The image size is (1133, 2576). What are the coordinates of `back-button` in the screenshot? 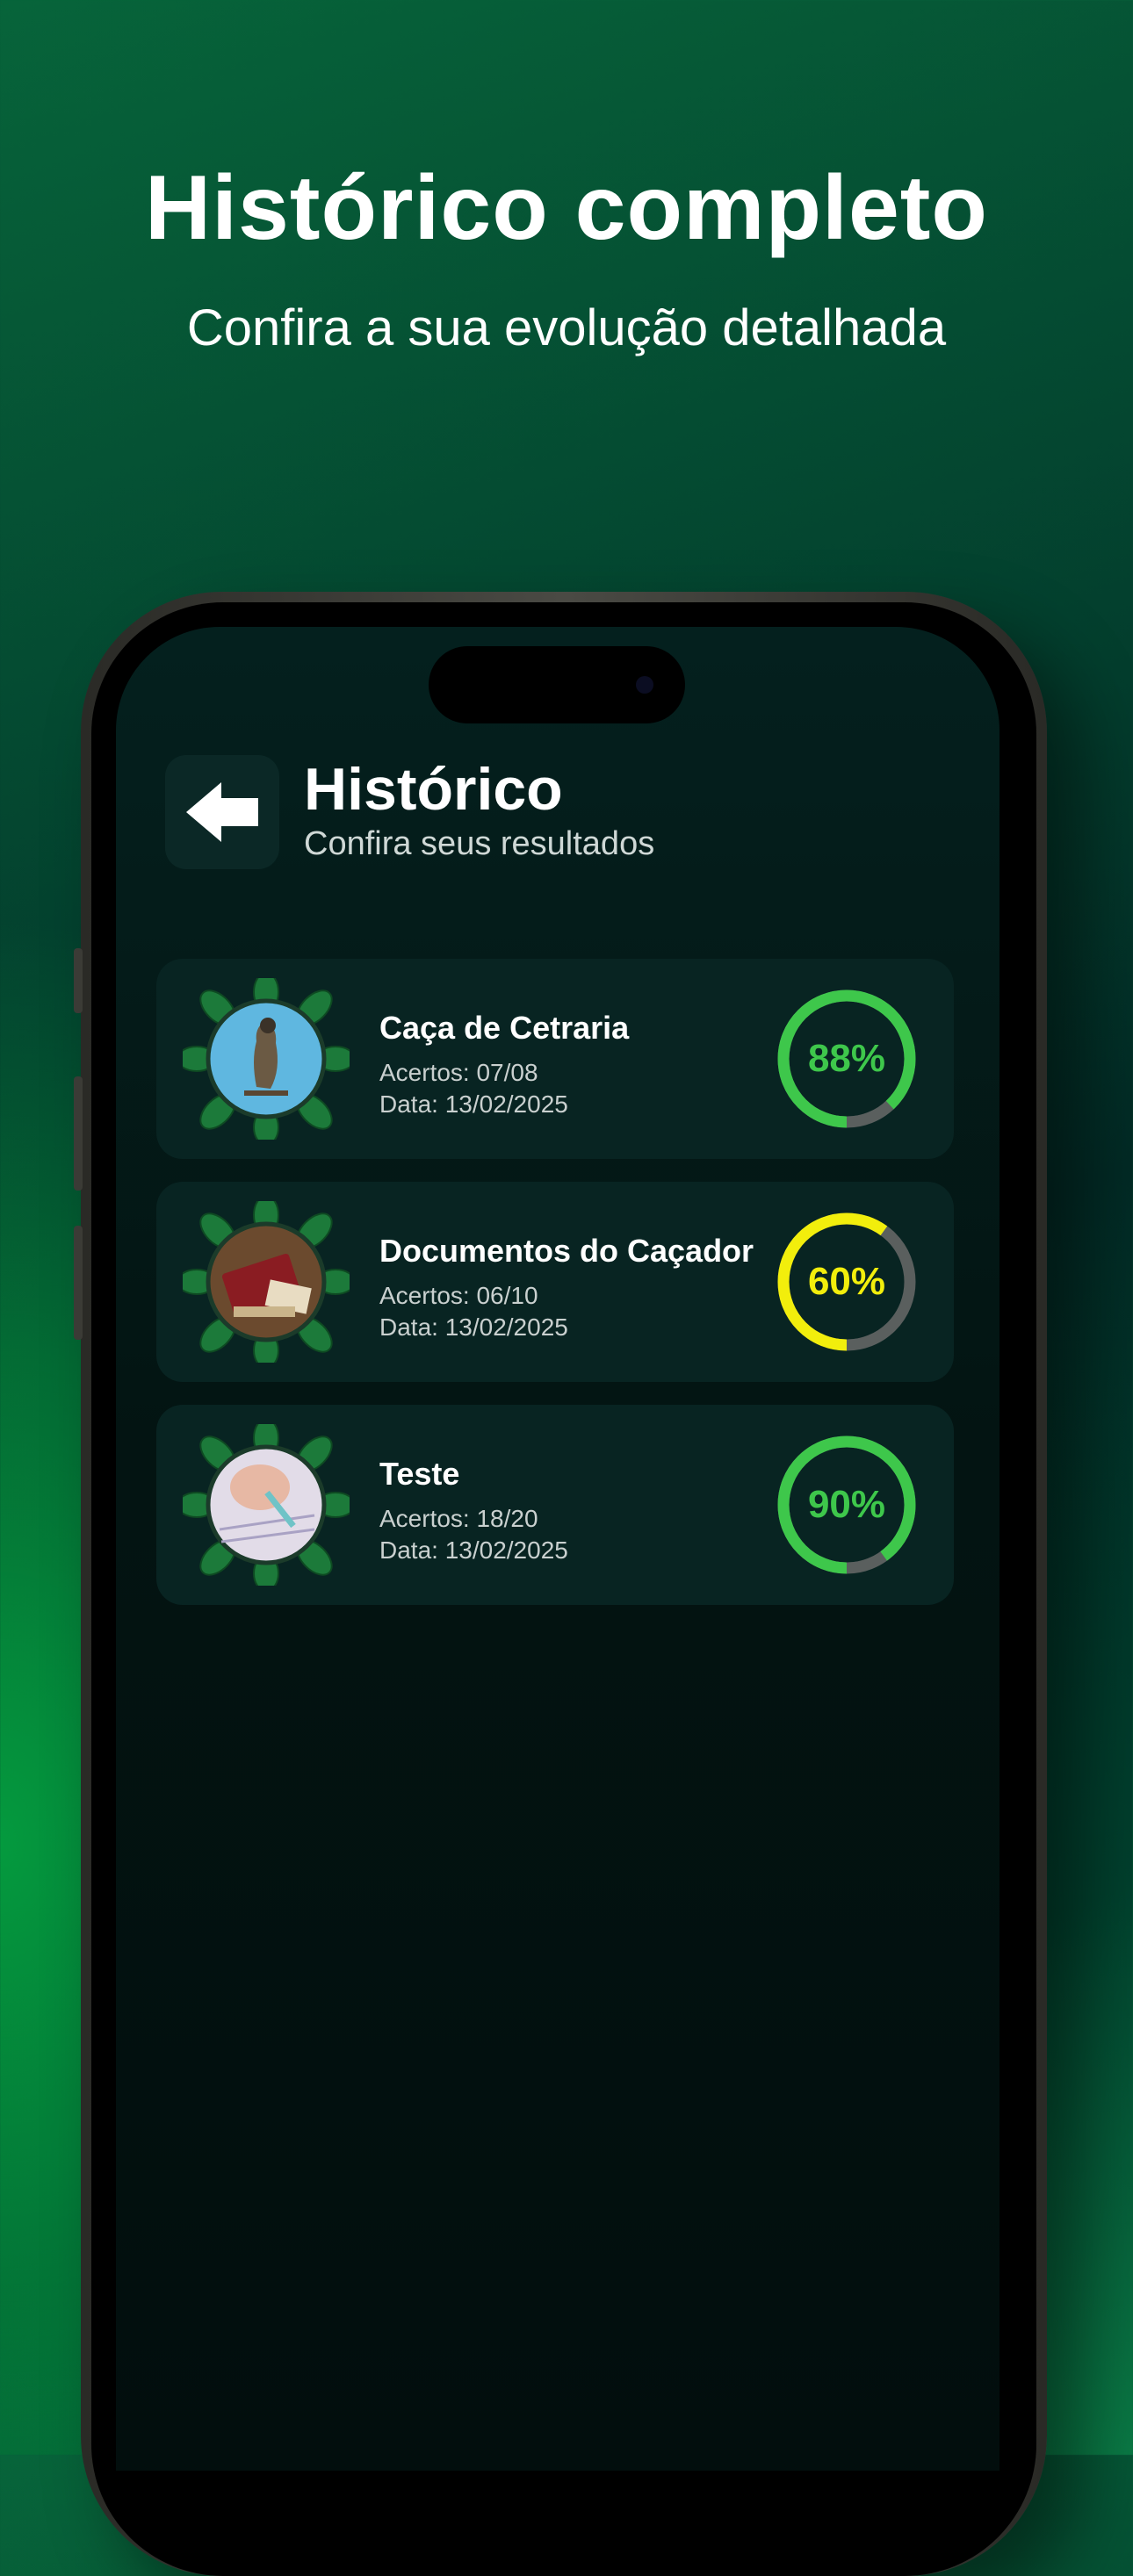 It's located at (222, 812).